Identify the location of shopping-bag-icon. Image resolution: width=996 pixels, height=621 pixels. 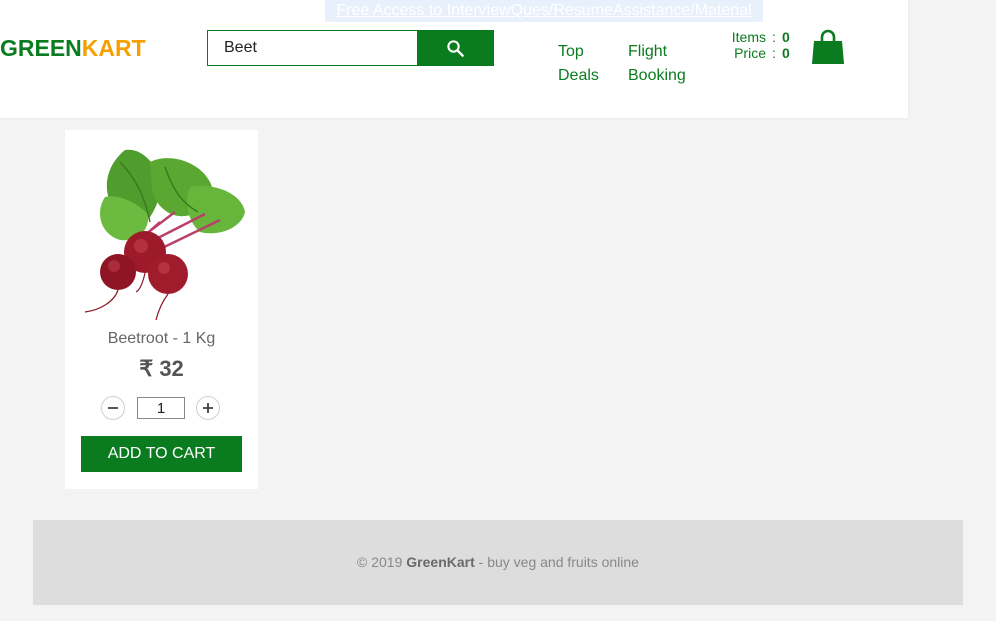
(828, 47).